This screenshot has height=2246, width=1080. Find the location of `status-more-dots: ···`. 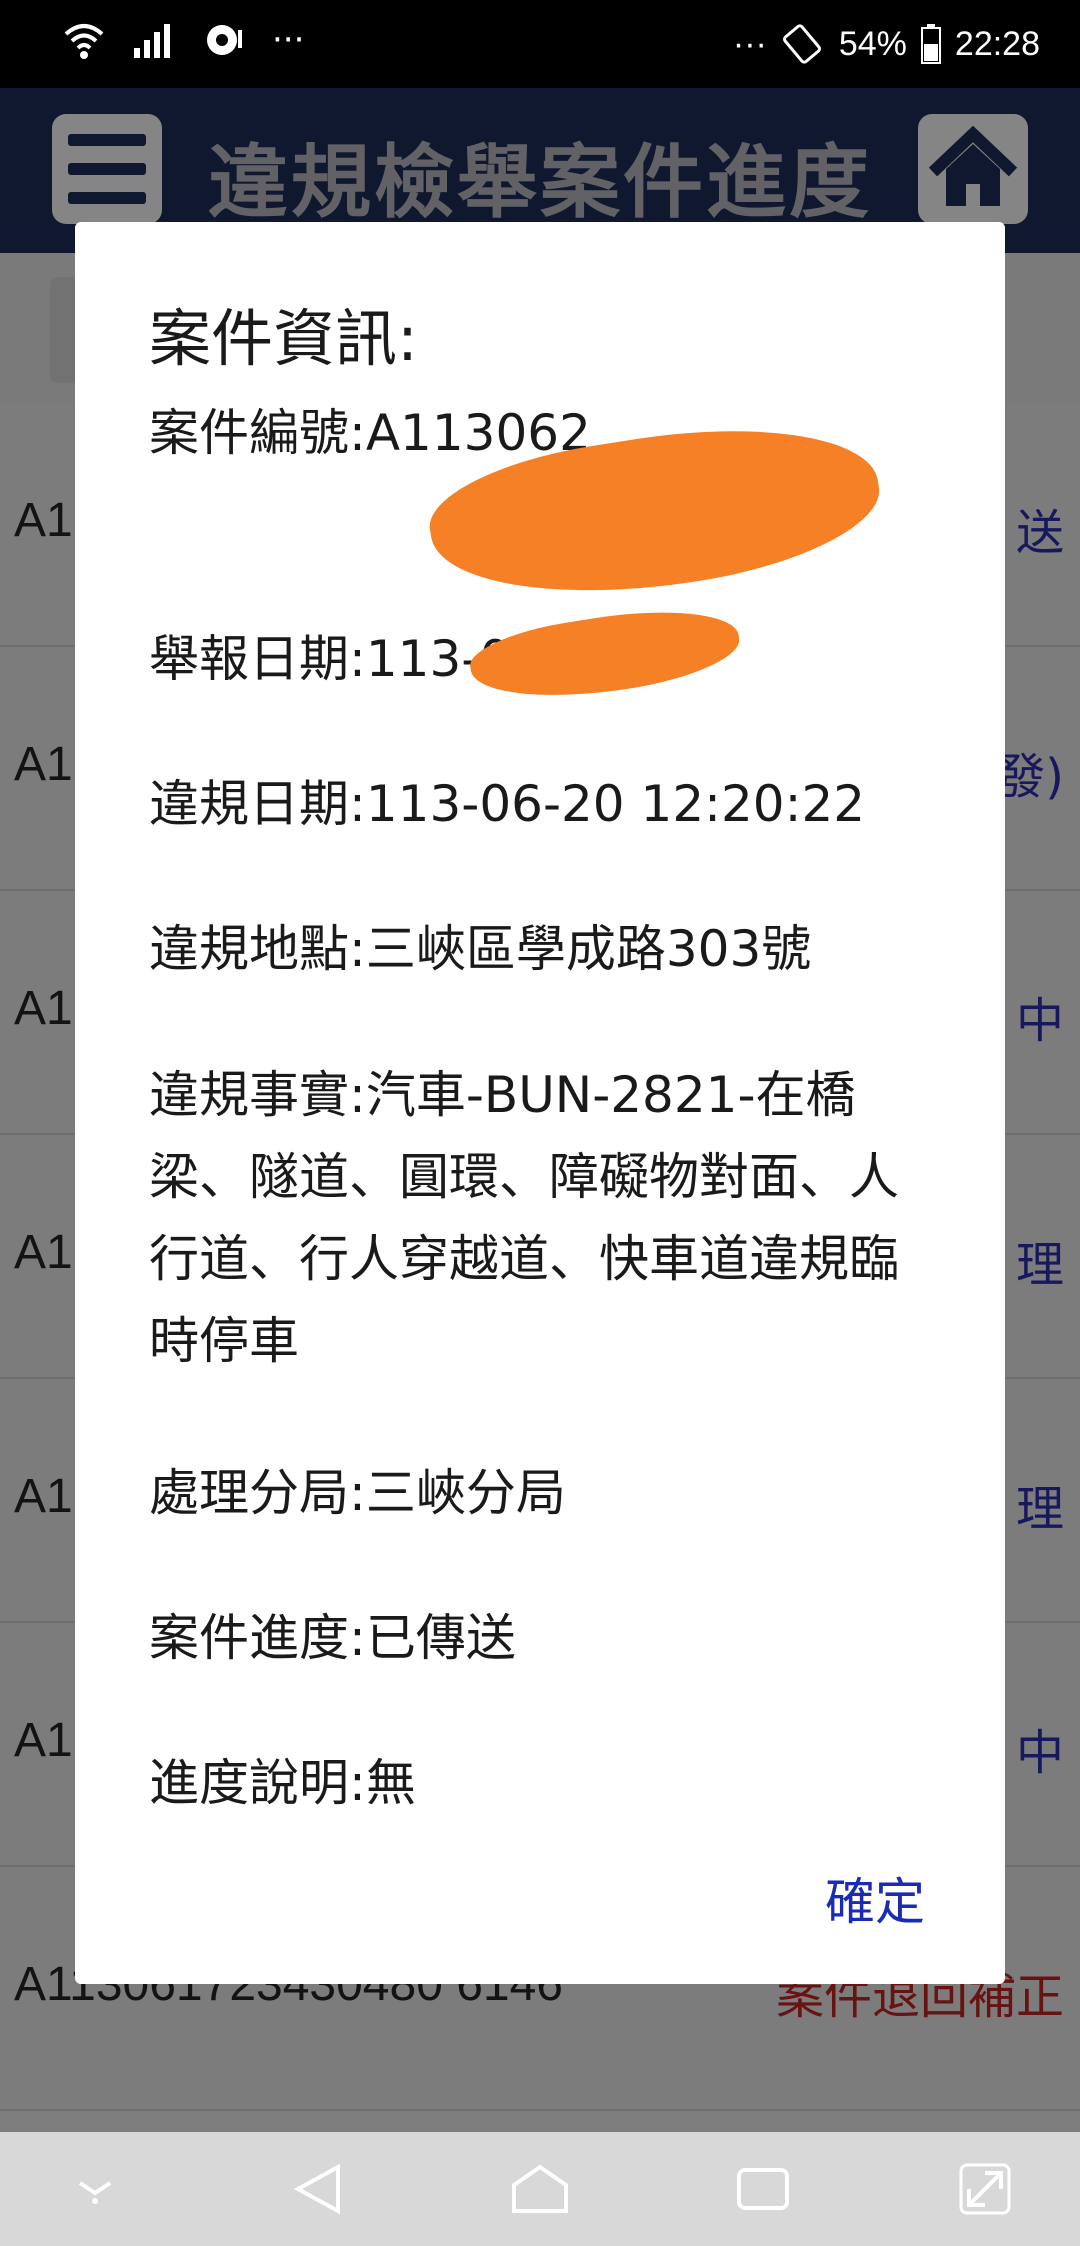

status-more-dots: ··· is located at coordinates (288, 40).